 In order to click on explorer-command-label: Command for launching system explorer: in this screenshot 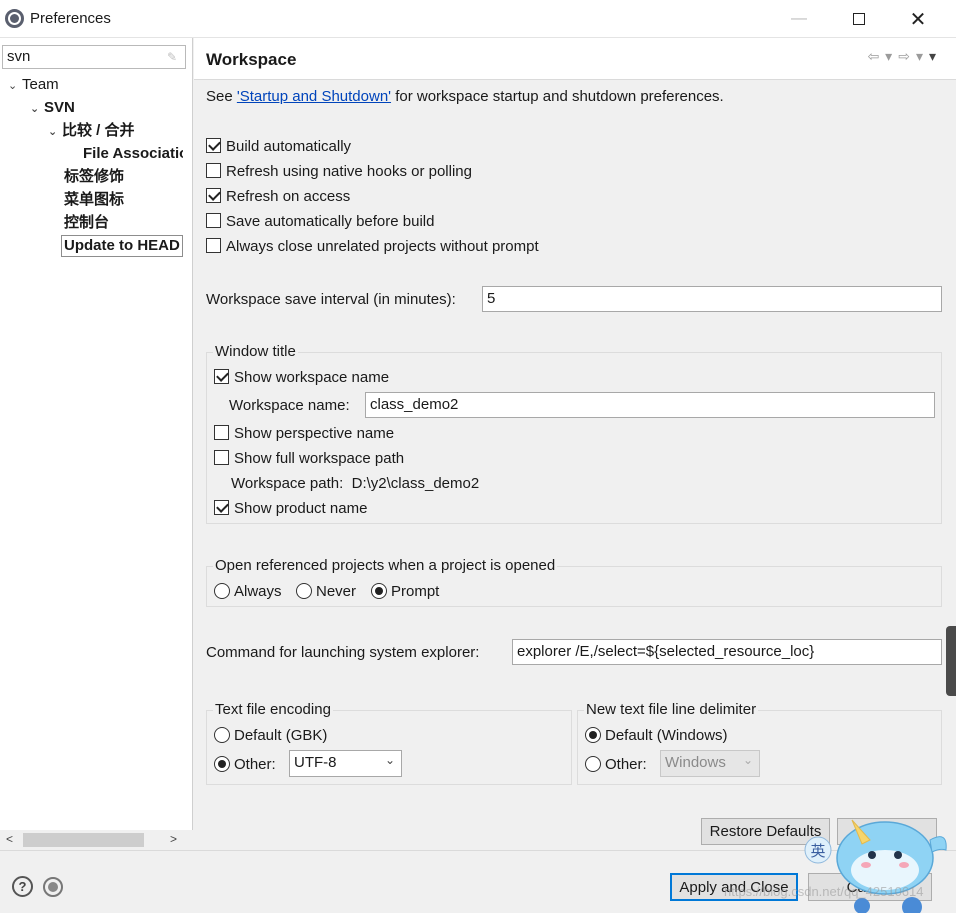, I will do `click(343, 652)`.